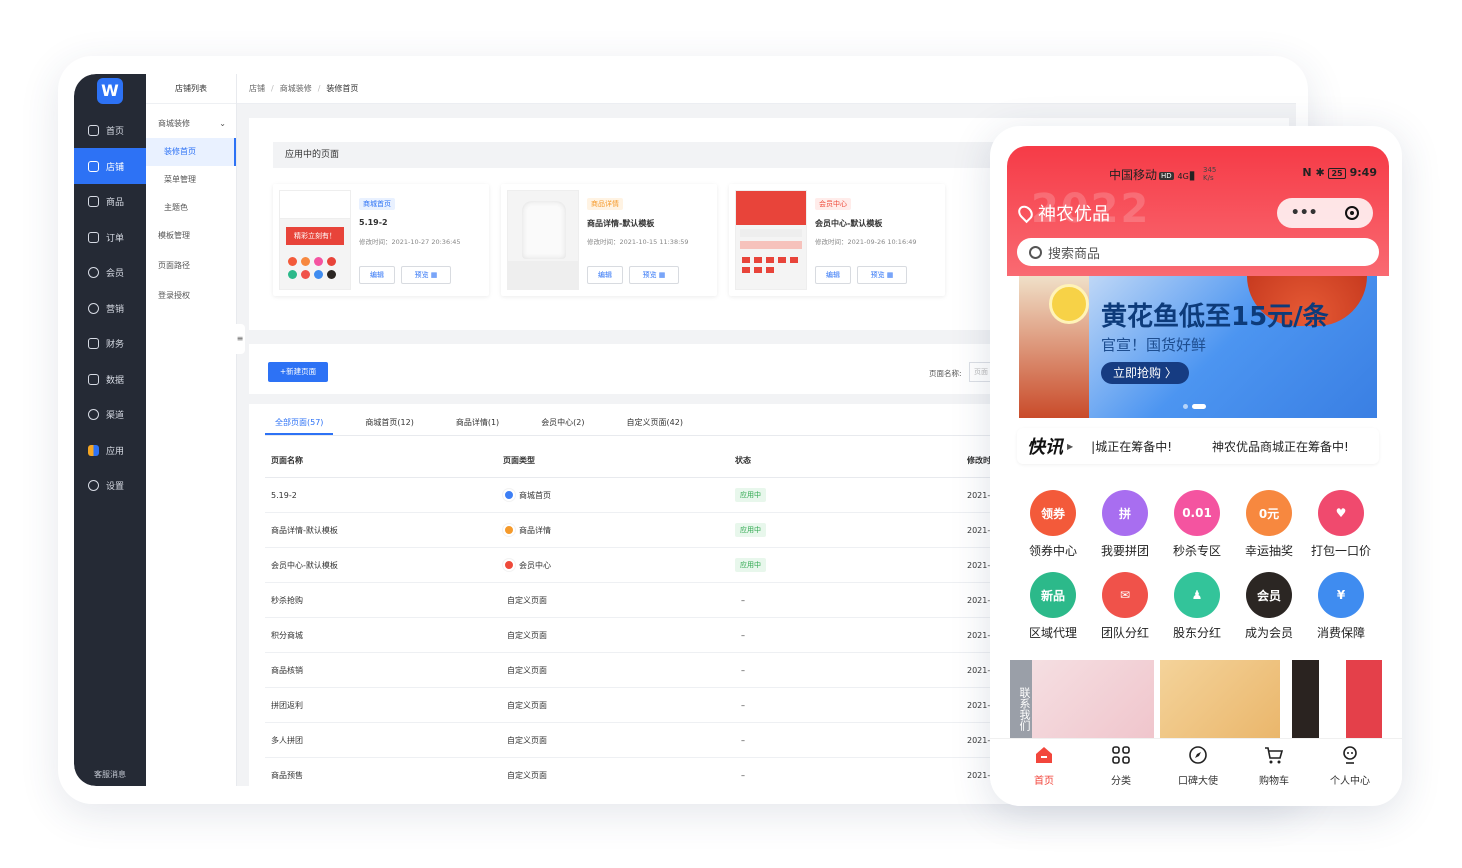  I want to click on tab-cart: 购物车, so click(1274, 766).